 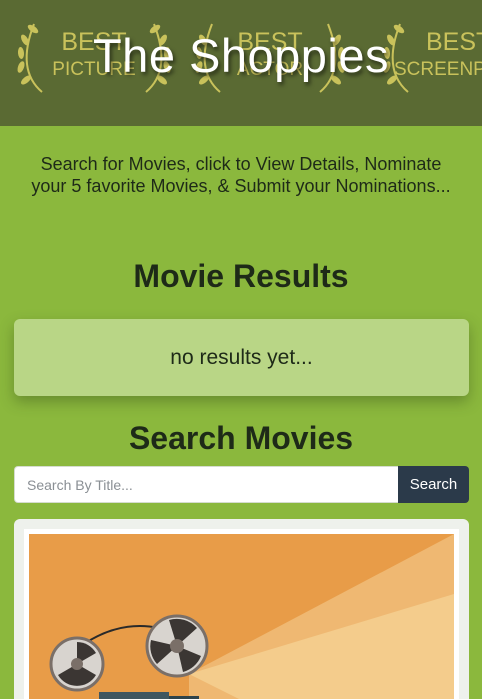 What do you see at coordinates (241, 438) in the screenshot?
I see `search-heading: Search Movies` at bounding box center [241, 438].